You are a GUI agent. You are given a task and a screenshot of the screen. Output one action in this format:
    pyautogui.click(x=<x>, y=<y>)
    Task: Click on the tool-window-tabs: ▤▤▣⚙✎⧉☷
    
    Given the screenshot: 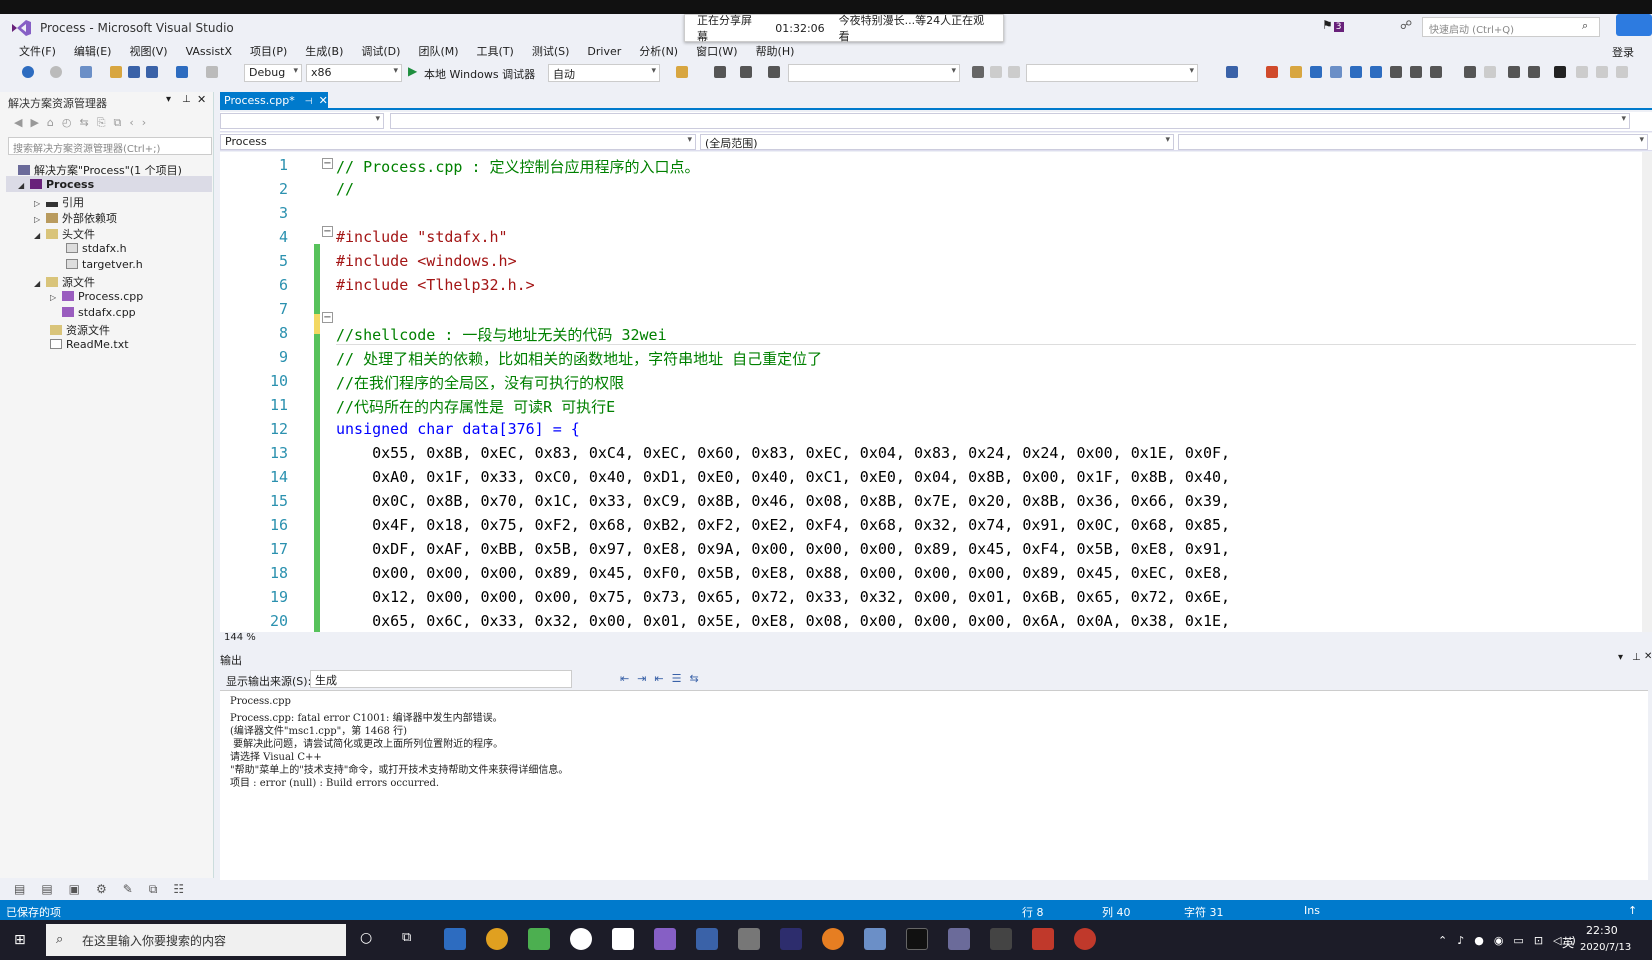 What is the action you would take?
    pyautogui.click(x=107, y=889)
    